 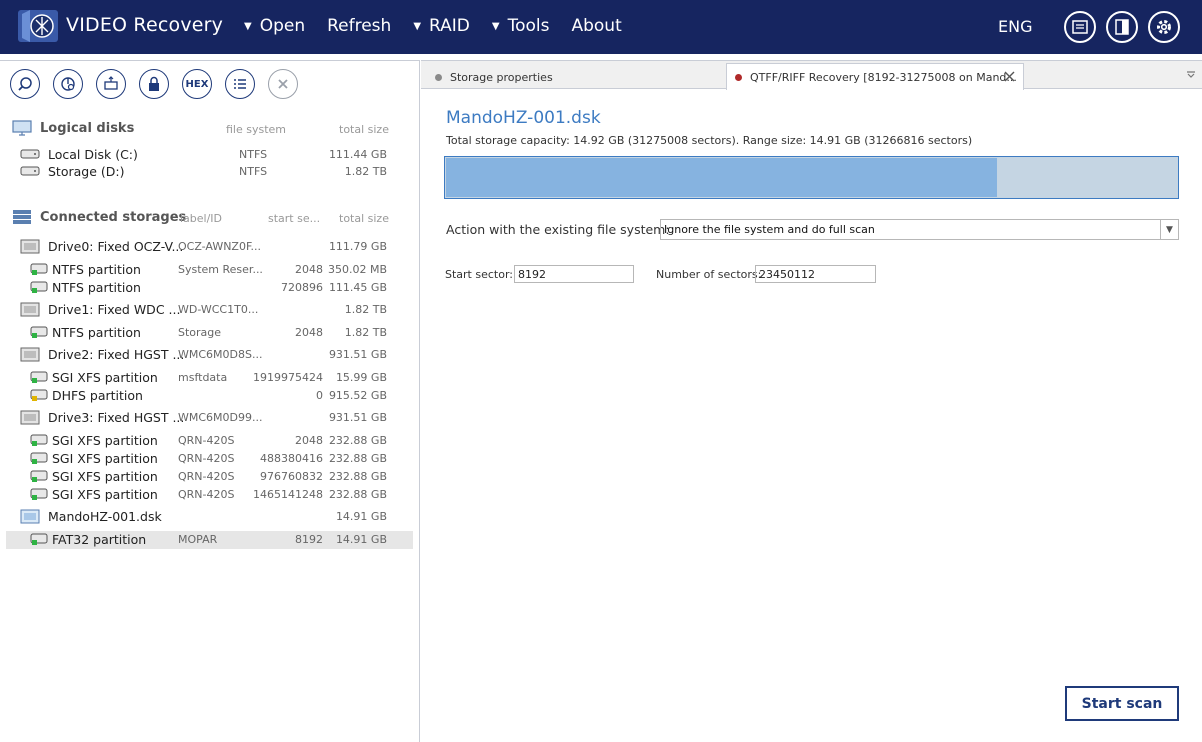 What do you see at coordinates (288, 377) in the screenshot?
I see `storage-start-sector: 1919975424` at bounding box center [288, 377].